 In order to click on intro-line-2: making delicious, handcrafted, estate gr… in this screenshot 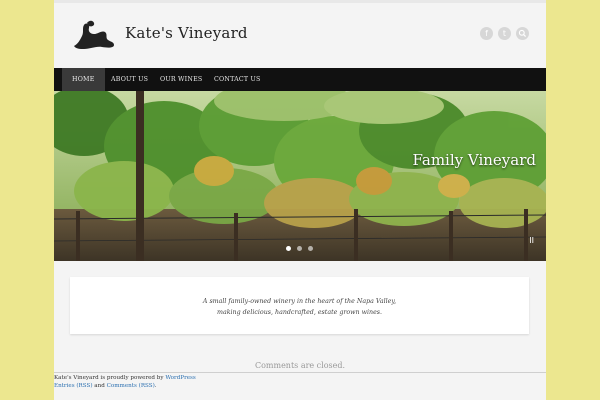, I will do `click(299, 312)`.